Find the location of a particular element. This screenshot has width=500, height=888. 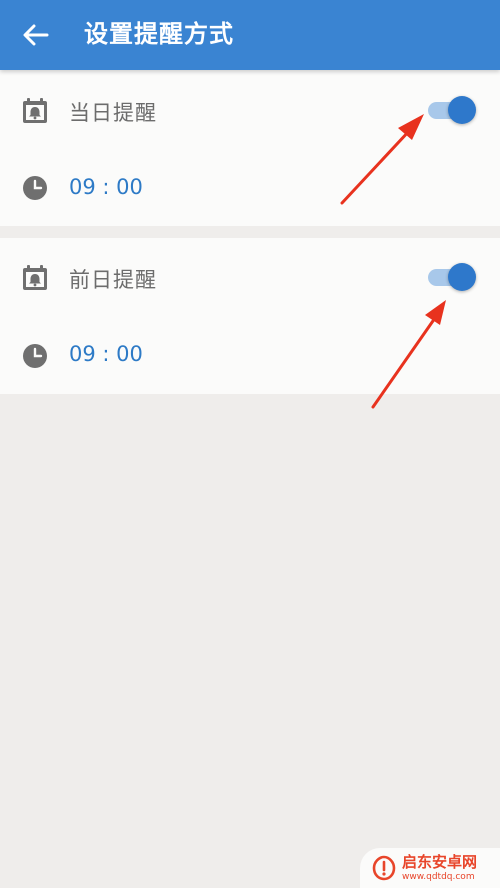

watermark-url: www.qdtdq.com is located at coordinates (438, 876).